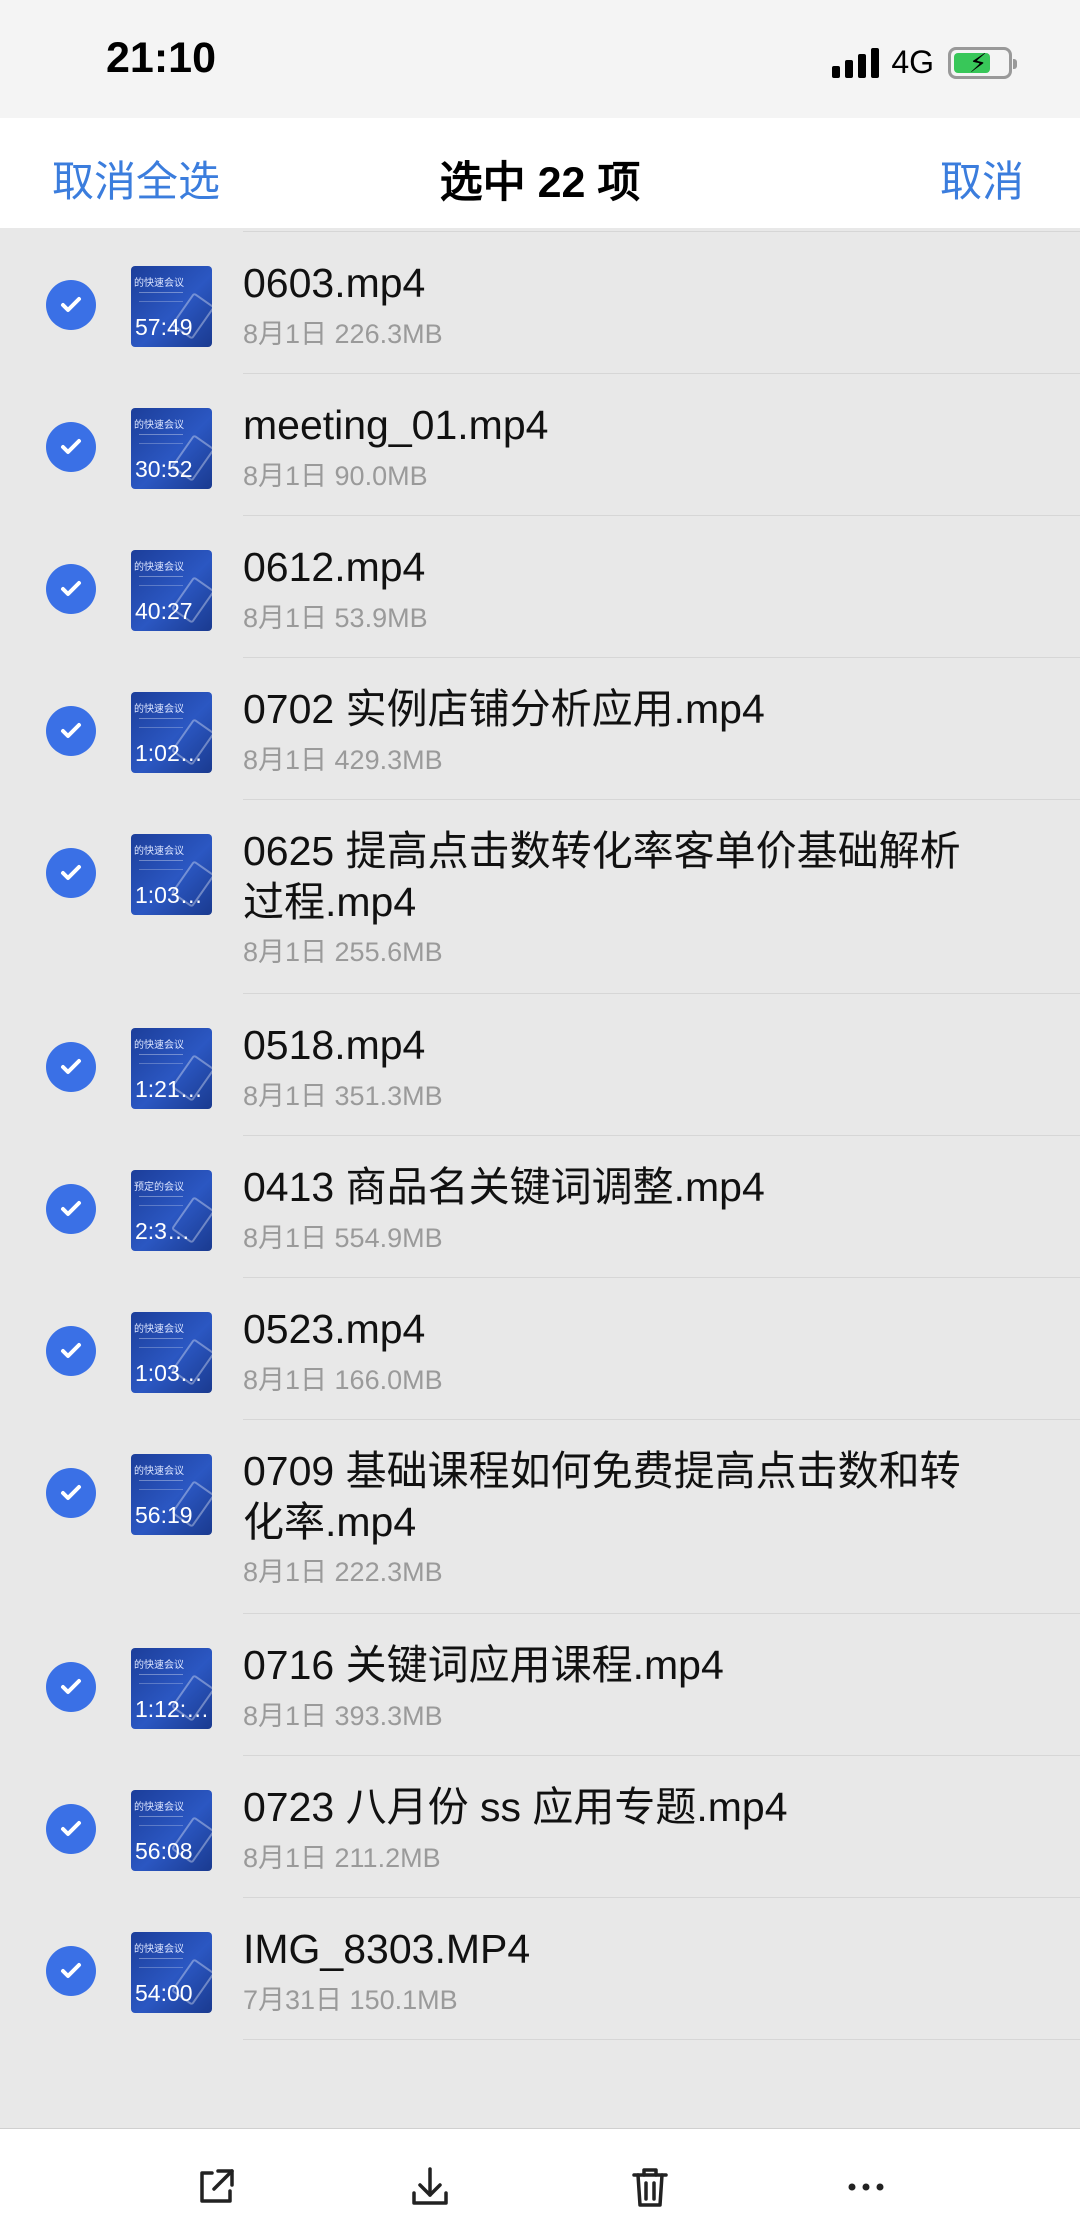 This screenshot has height=2221, width=1080. I want to click on file-row: 的快速会议 57:49 0603.mp4 8月1日 226.3MB, so click(540, 303).